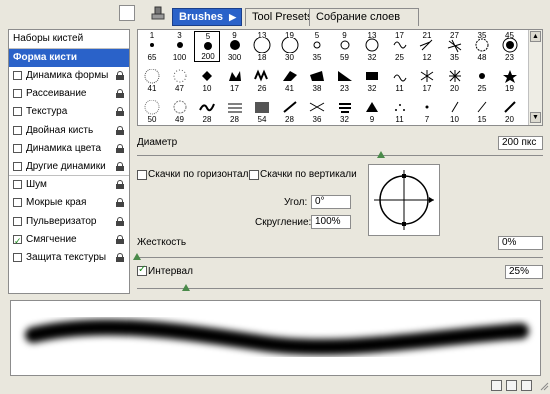 The width and height of the screenshot is (550, 394). What do you see at coordinates (207, 17) in the screenshot?
I see `tab-brushes: Brushes ▶` at bounding box center [207, 17].